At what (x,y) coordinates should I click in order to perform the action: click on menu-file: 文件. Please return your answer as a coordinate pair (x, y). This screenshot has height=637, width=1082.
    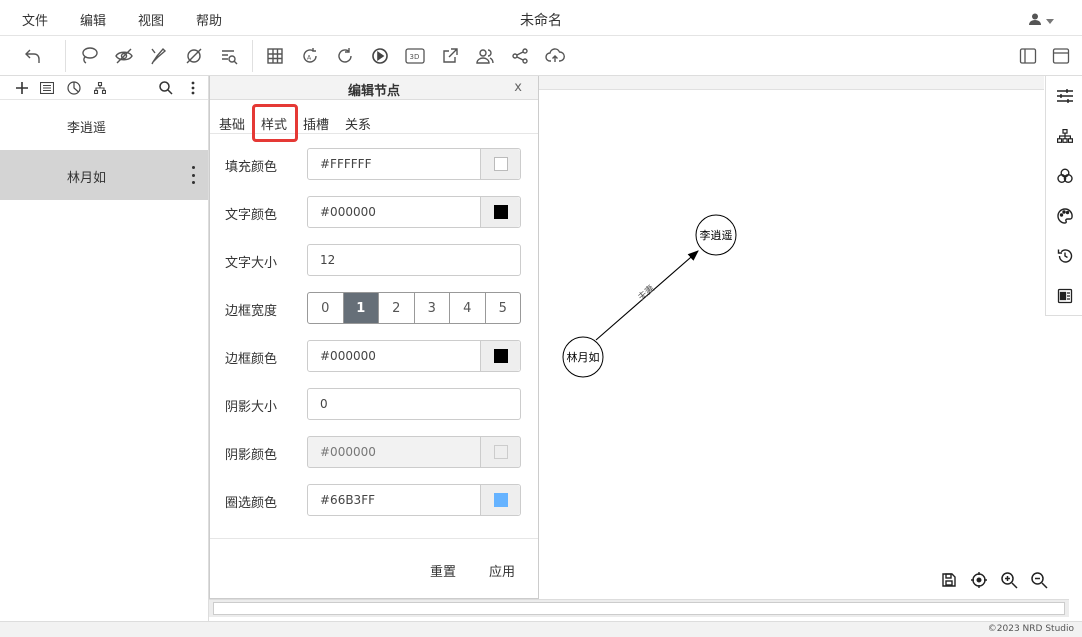
    Looking at the image, I should click on (35, 19).